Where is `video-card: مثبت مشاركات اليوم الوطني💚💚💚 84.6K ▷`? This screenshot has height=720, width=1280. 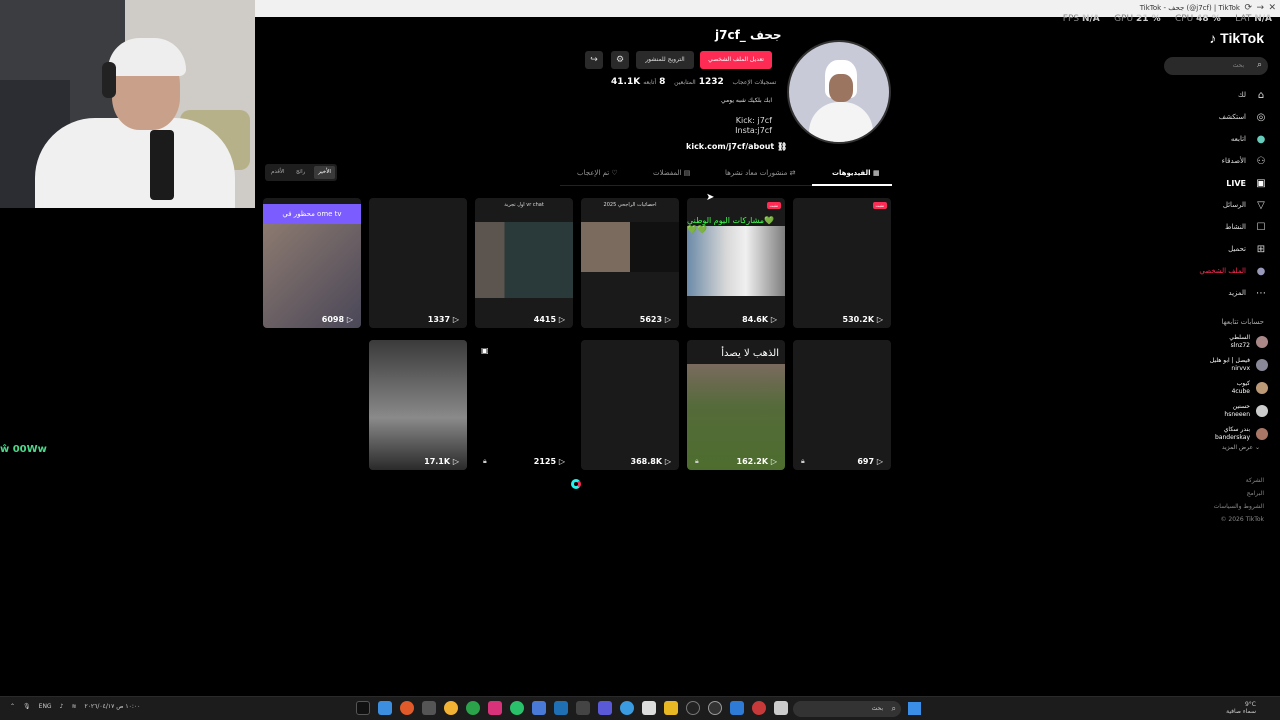
video-card: مثبت مشاركات اليوم الوطني💚💚💚 84.6K ▷ is located at coordinates (736, 263).